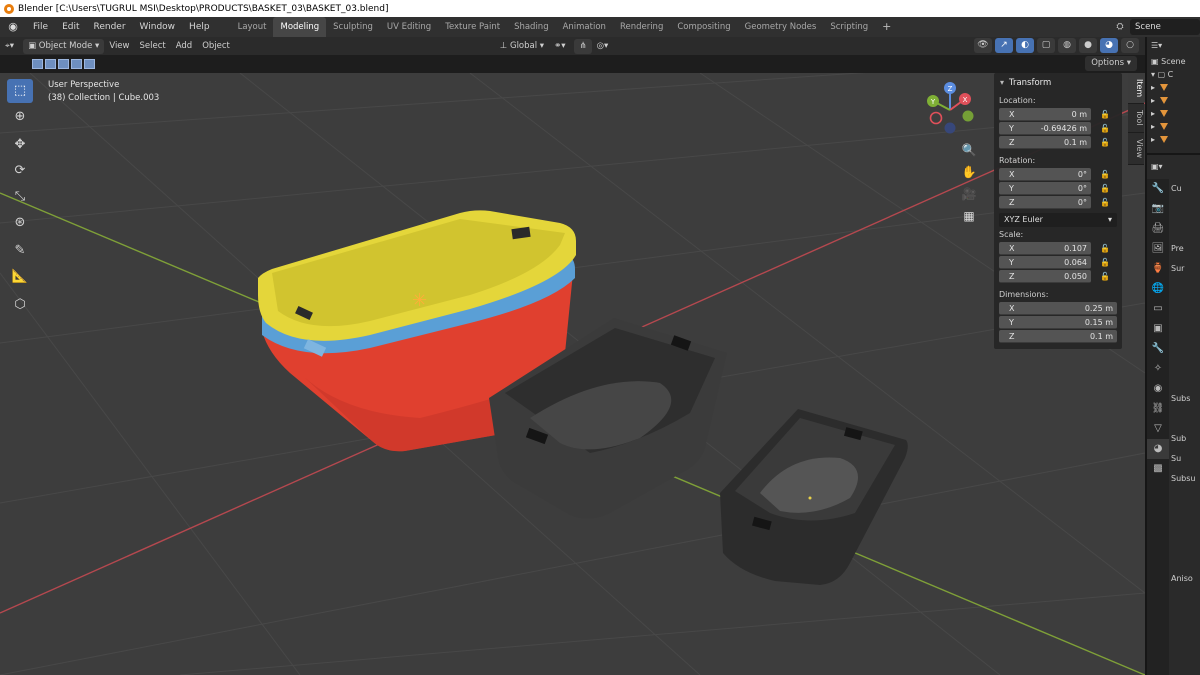 The width and height of the screenshot is (1200, 675). What do you see at coordinates (63, 64) in the screenshot?
I see `select-subtract-icon` at bounding box center [63, 64].